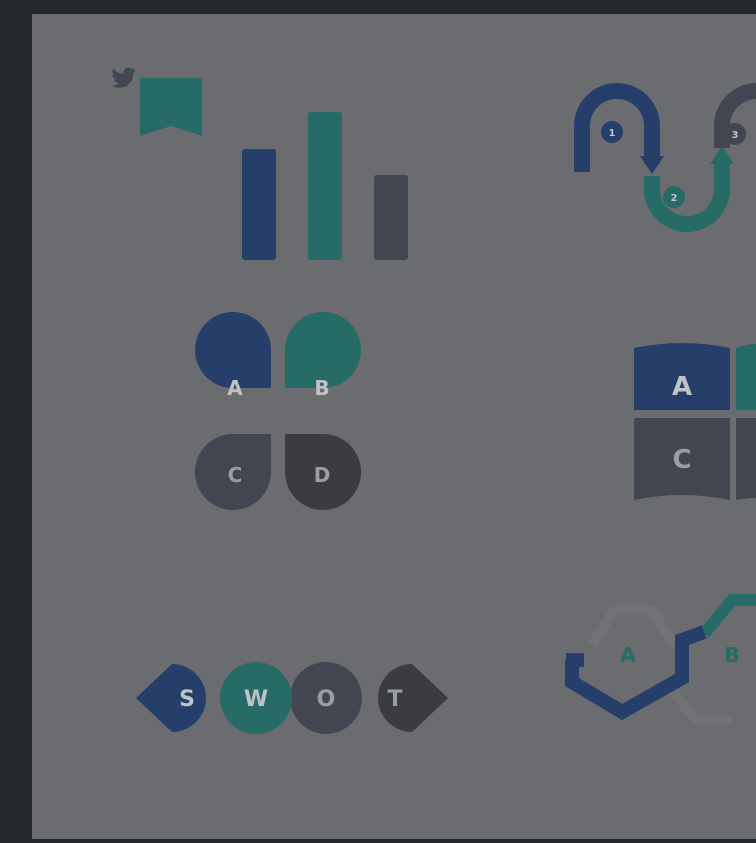 The width and height of the screenshot is (756, 843). I want to click on bubble-a: A, so click(233, 356).